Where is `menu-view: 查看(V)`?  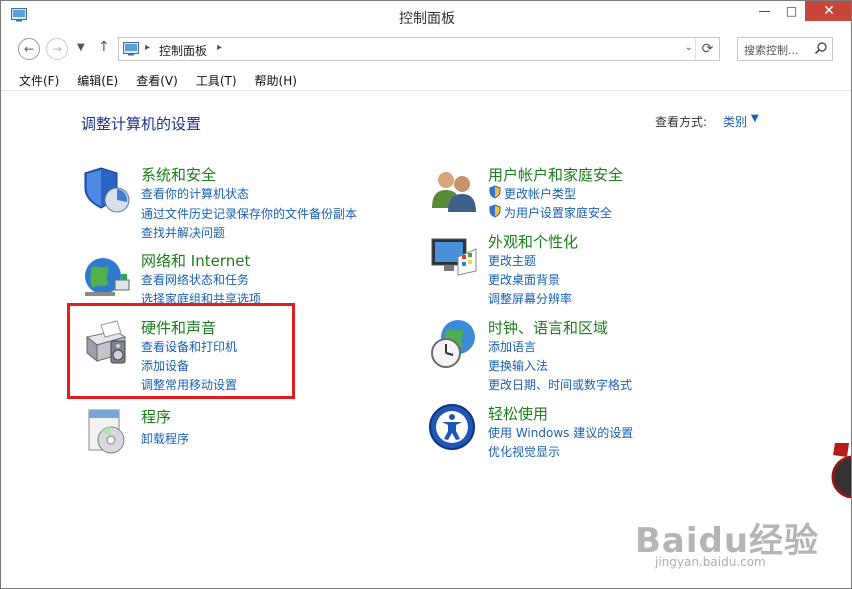 menu-view: 查看(V) is located at coordinates (157, 79).